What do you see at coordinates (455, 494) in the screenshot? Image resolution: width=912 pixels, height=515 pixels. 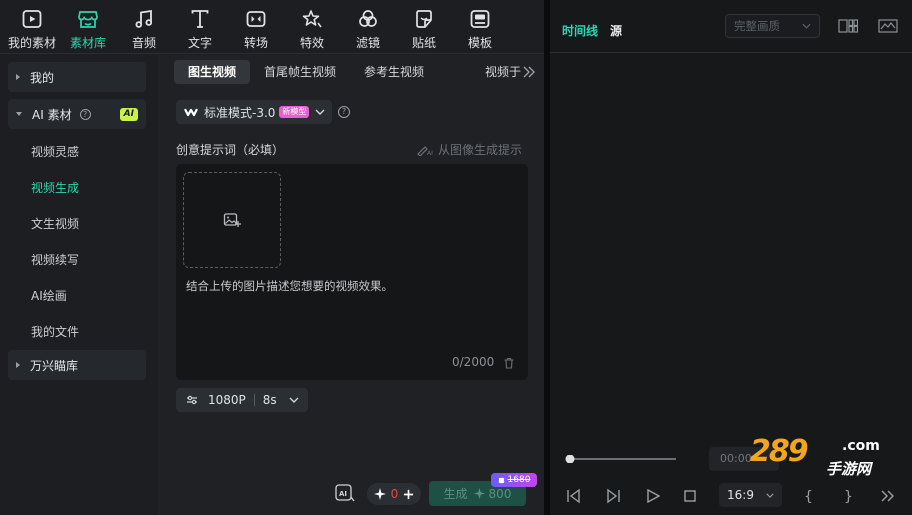 I see `generate-label: 生成` at bounding box center [455, 494].